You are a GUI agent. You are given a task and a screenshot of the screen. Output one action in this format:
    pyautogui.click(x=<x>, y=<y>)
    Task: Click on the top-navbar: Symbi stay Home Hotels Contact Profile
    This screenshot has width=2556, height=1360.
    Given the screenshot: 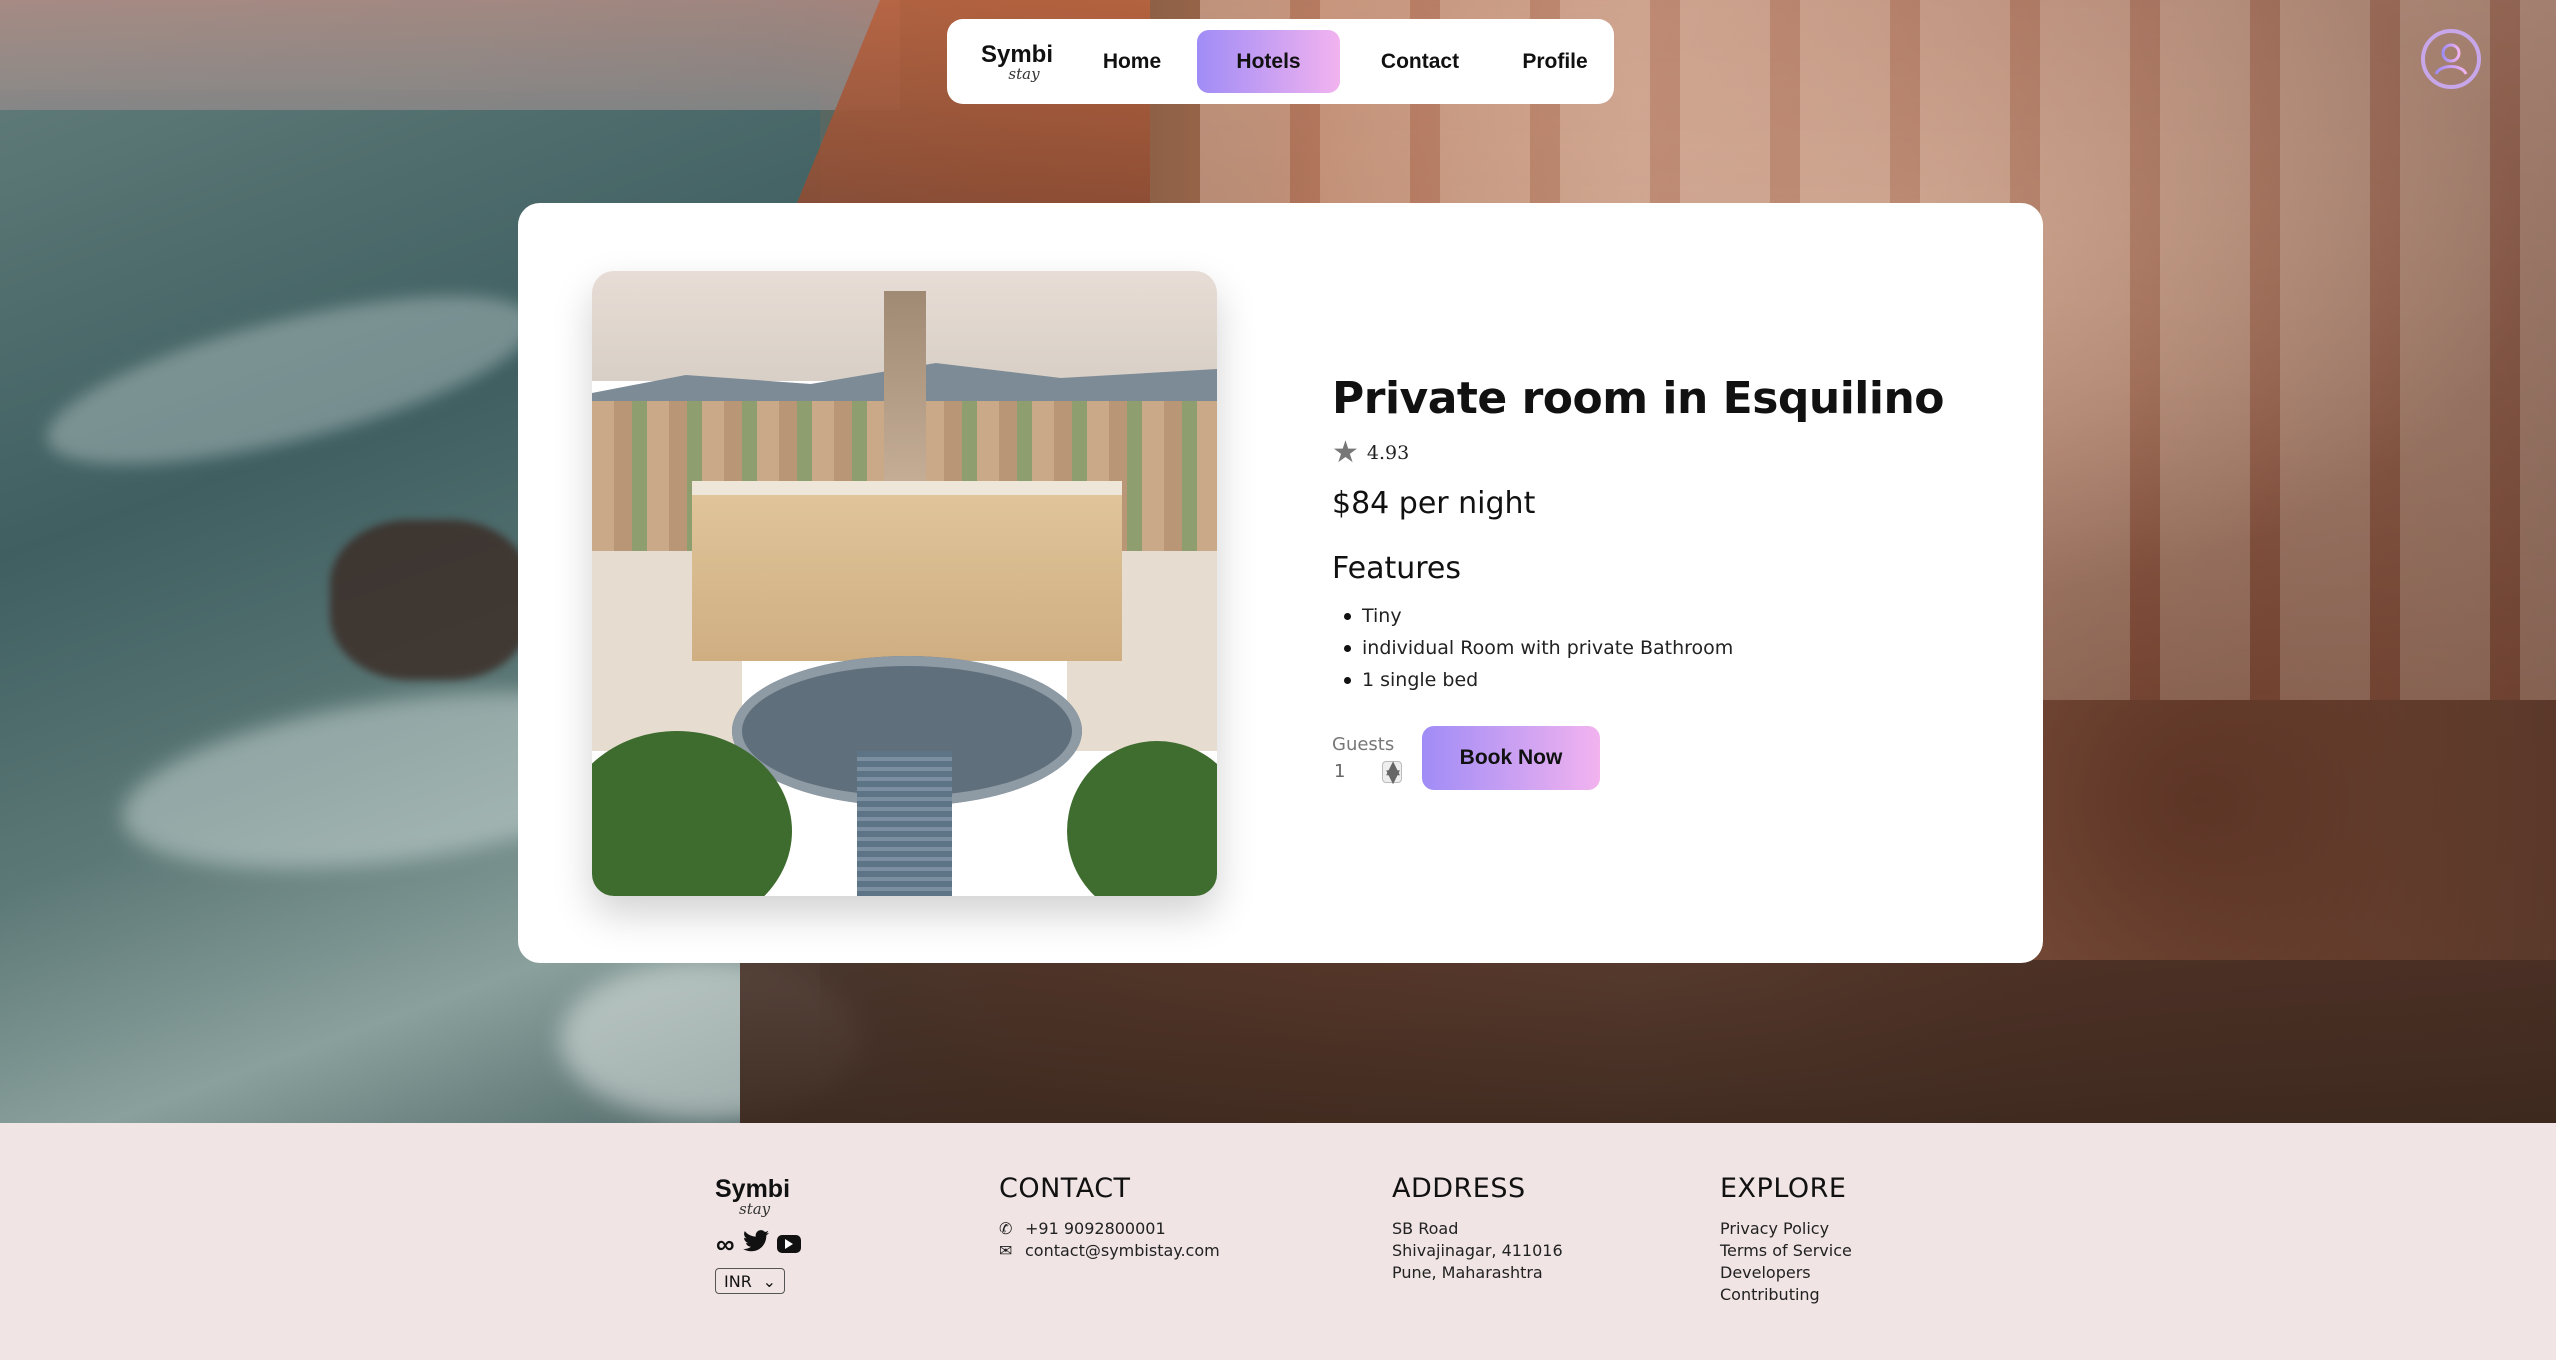 What is the action you would take?
    pyautogui.click(x=1280, y=61)
    